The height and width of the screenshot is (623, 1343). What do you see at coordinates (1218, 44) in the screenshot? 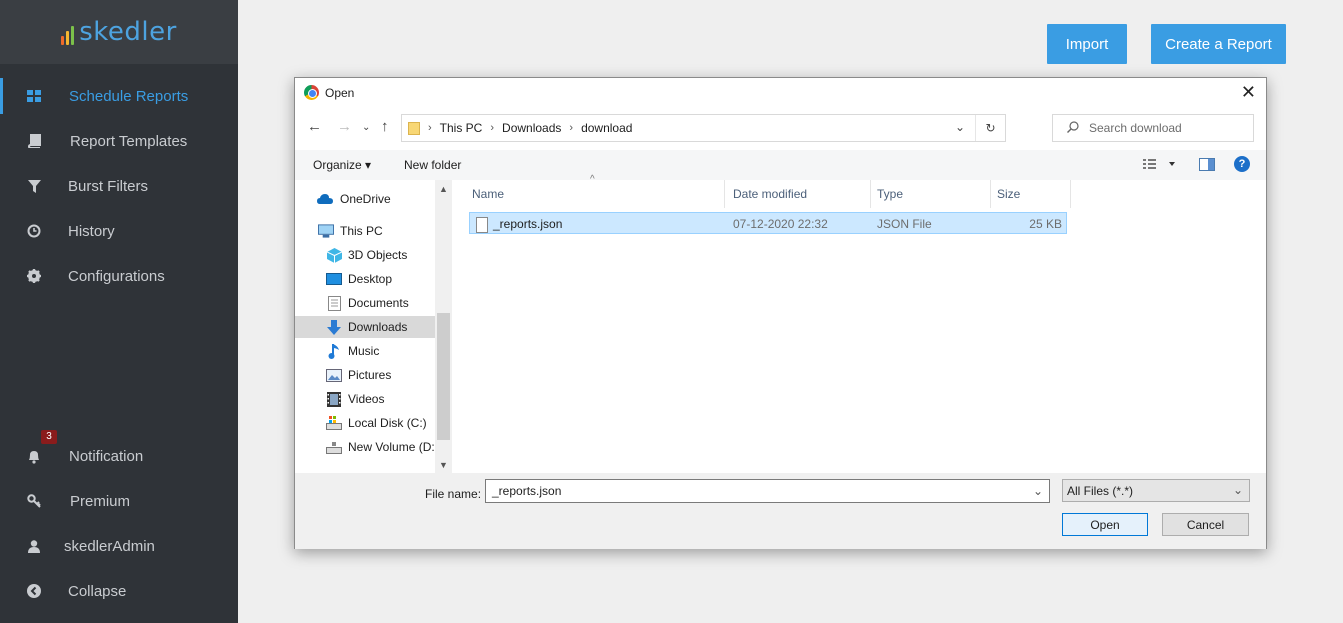
I see `create-report-button: Create a Report` at bounding box center [1218, 44].